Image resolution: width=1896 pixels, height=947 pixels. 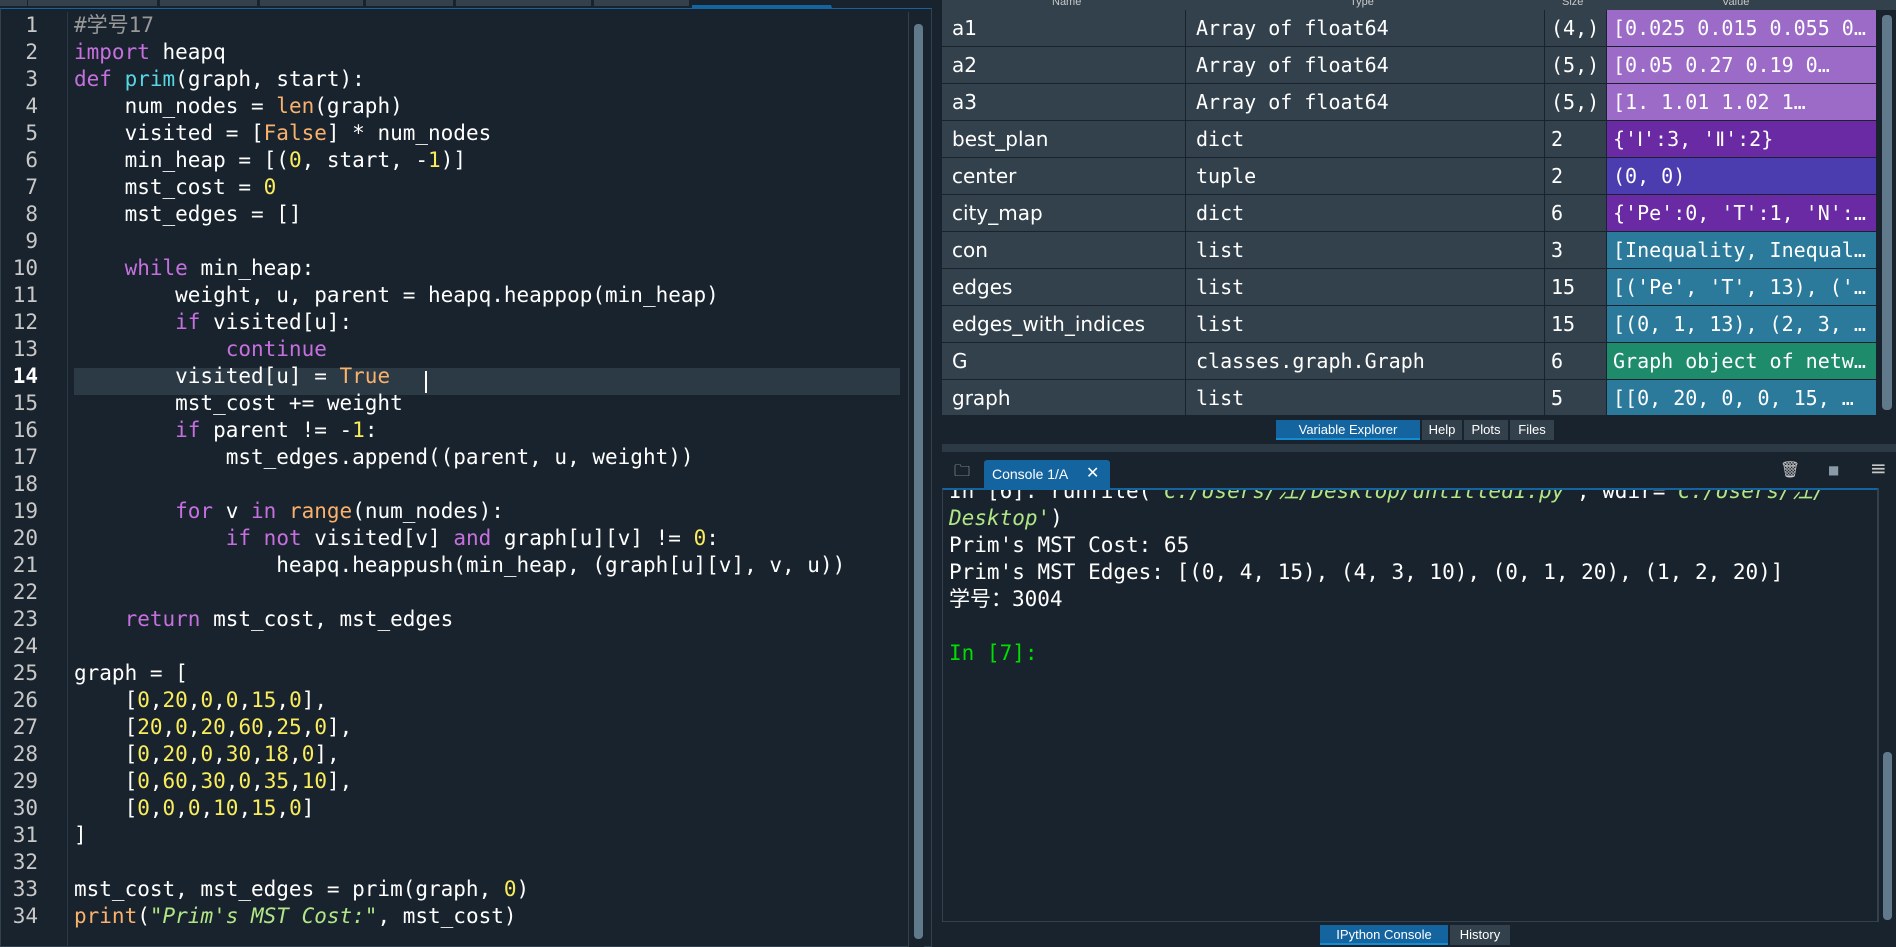 What do you see at coordinates (1442, 430) in the screenshot?
I see `tab-help: Help` at bounding box center [1442, 430].